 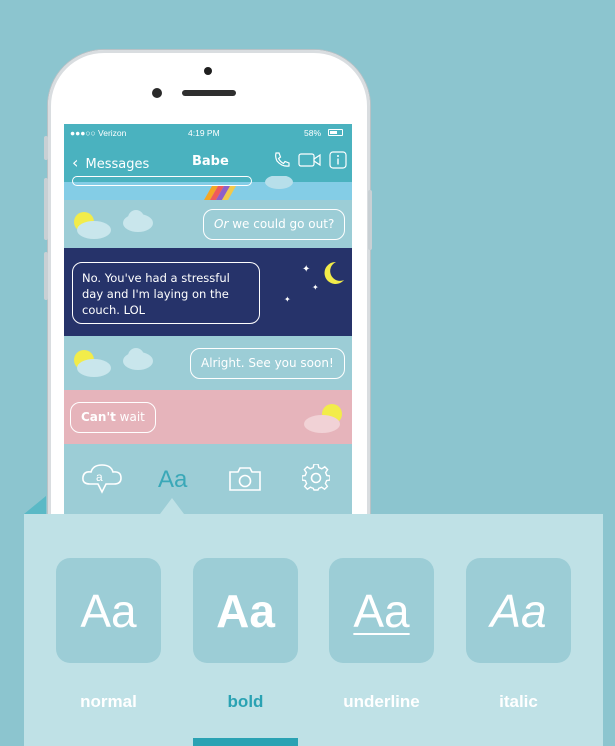 What do you see at coordinates (208, 483) in the screenshot?
I see `compose-toolbar: a Aa` at bounding box center [208, 483].